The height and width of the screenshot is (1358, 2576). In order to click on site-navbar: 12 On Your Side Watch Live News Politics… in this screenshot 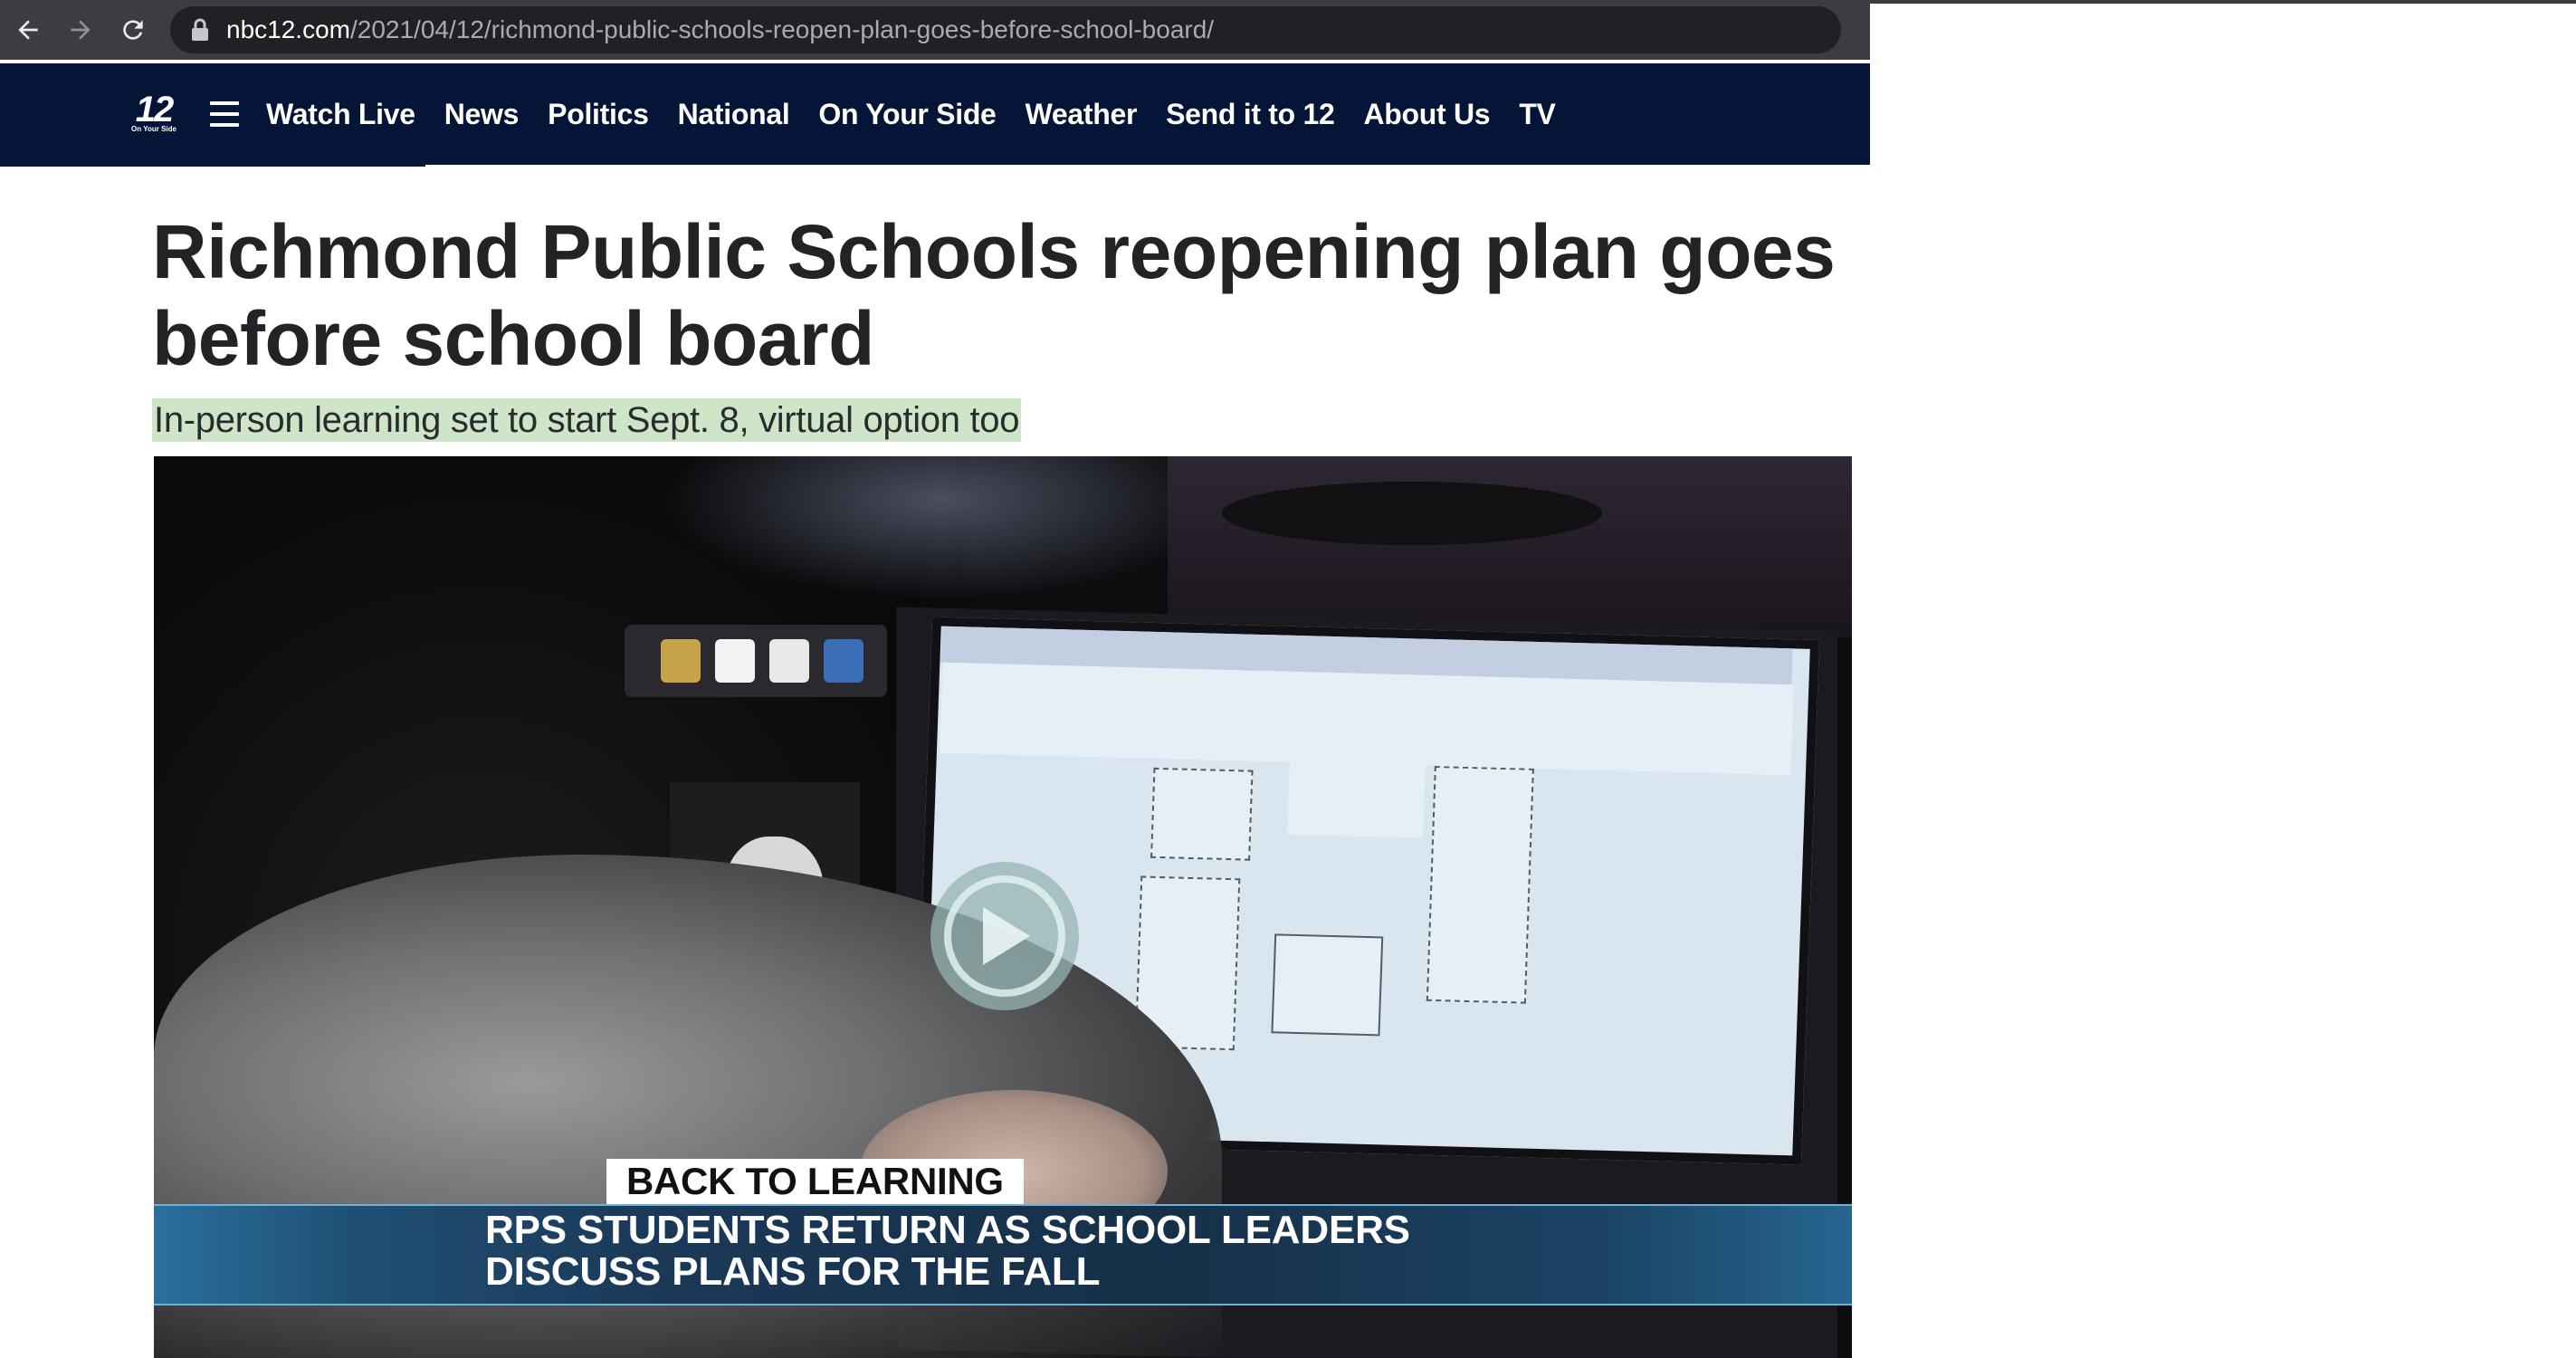, I will do `click(935, 114)`.